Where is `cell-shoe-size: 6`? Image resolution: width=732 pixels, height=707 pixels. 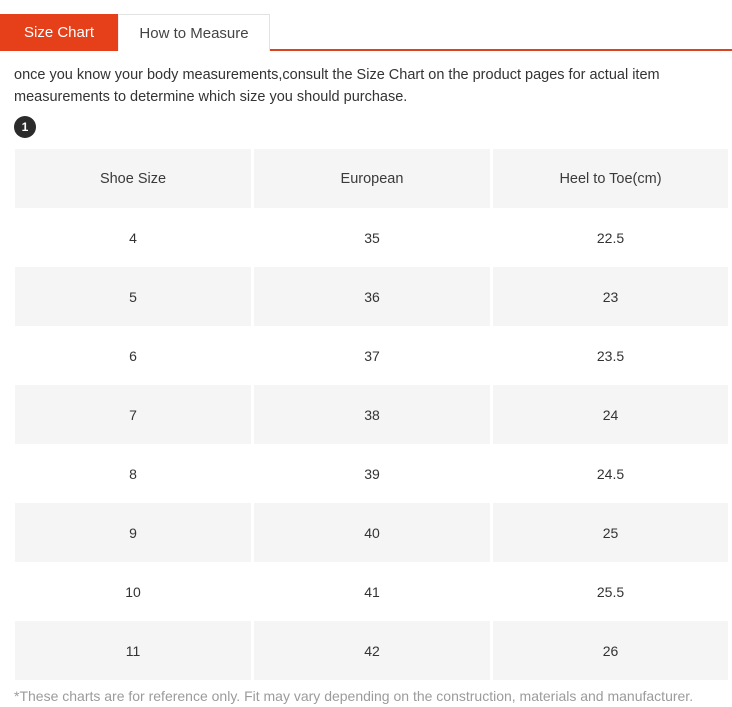
cell-shoe-size: 6 is located at coordinates (133, 355).